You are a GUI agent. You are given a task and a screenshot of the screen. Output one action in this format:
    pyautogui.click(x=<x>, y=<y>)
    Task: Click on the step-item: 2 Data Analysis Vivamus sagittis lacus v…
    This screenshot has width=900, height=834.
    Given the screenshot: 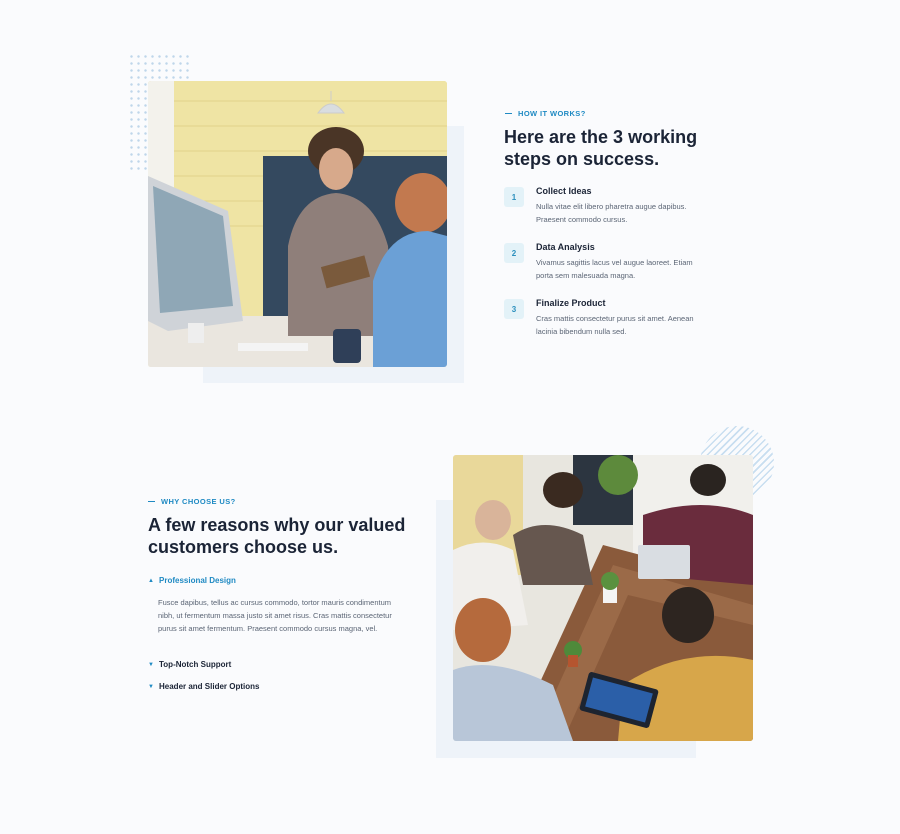 What is the action you would take?
    pyautogui.click(x=605, y=262)
    